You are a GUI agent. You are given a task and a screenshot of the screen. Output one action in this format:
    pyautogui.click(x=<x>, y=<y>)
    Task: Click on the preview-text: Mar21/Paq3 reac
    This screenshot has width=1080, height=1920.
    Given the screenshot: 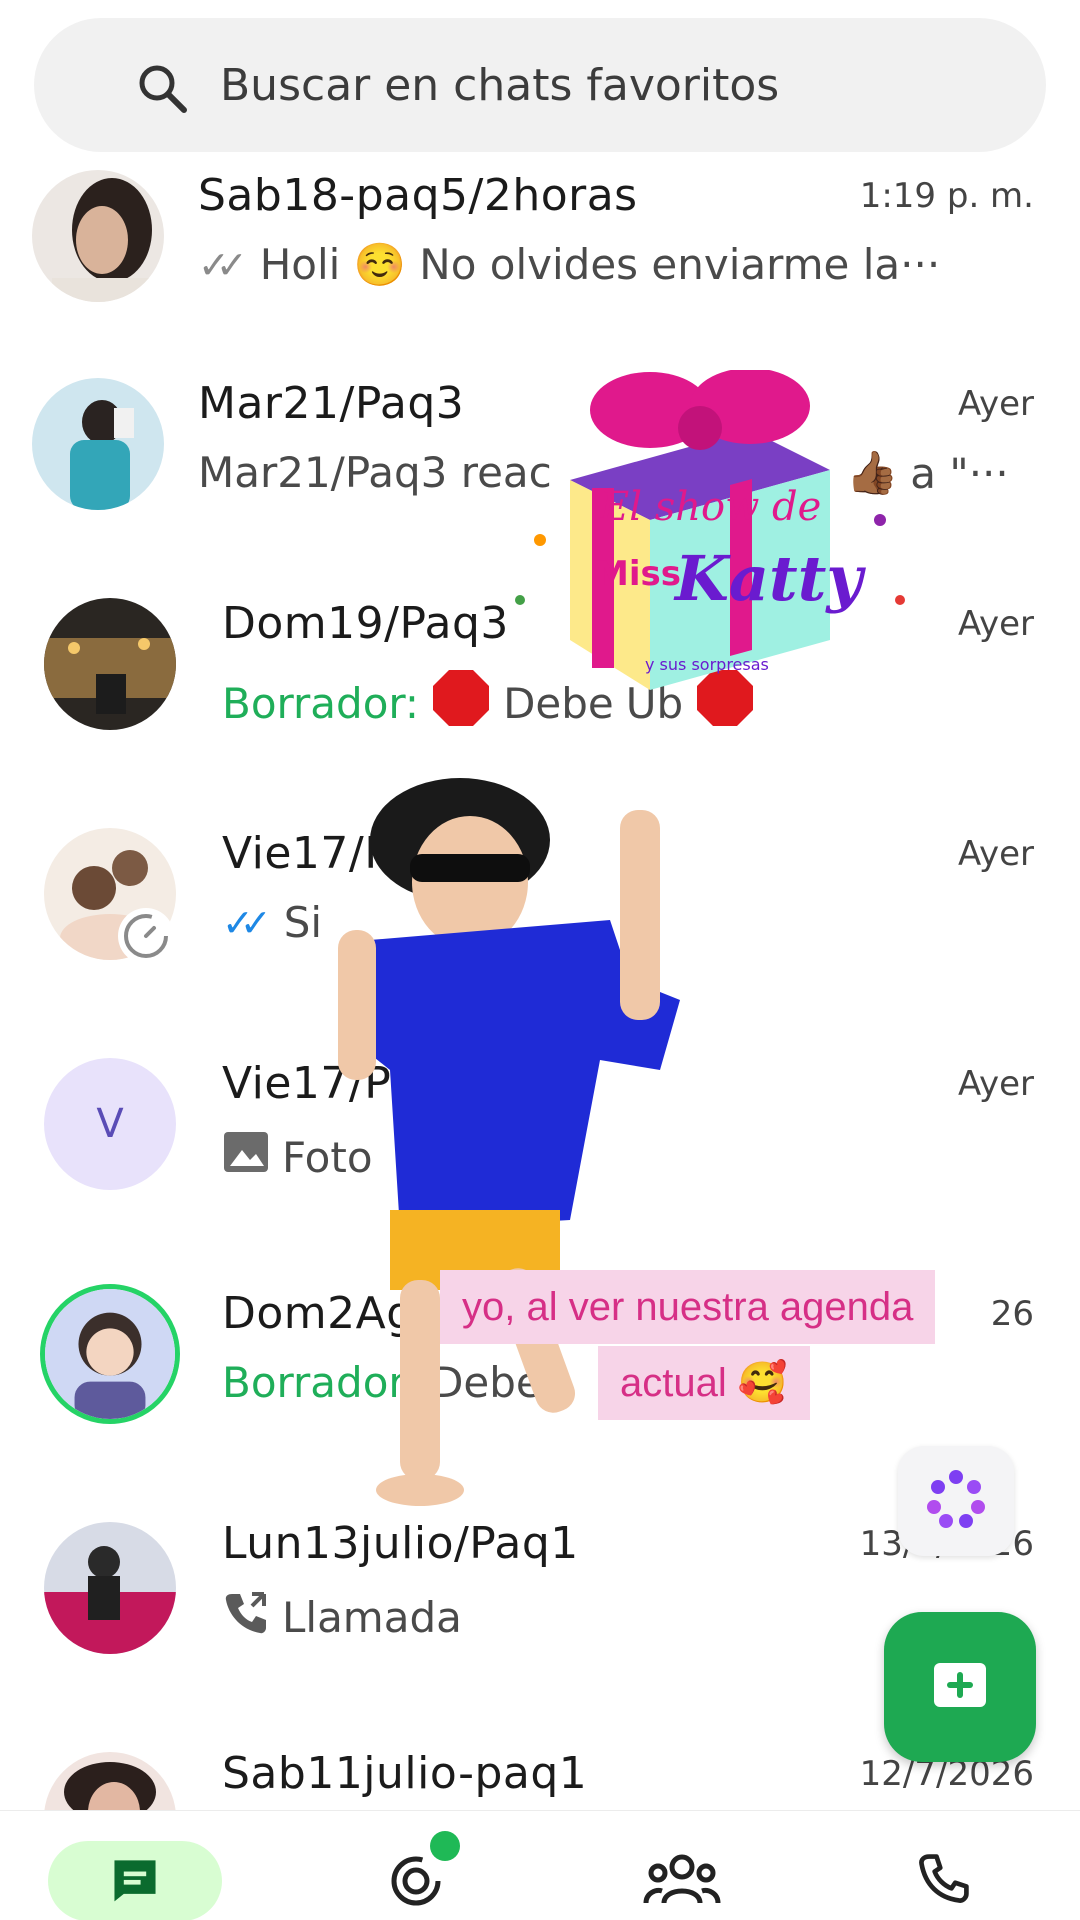 What is the action you would take?
    pyautogui.click(x=375, y=472)
    